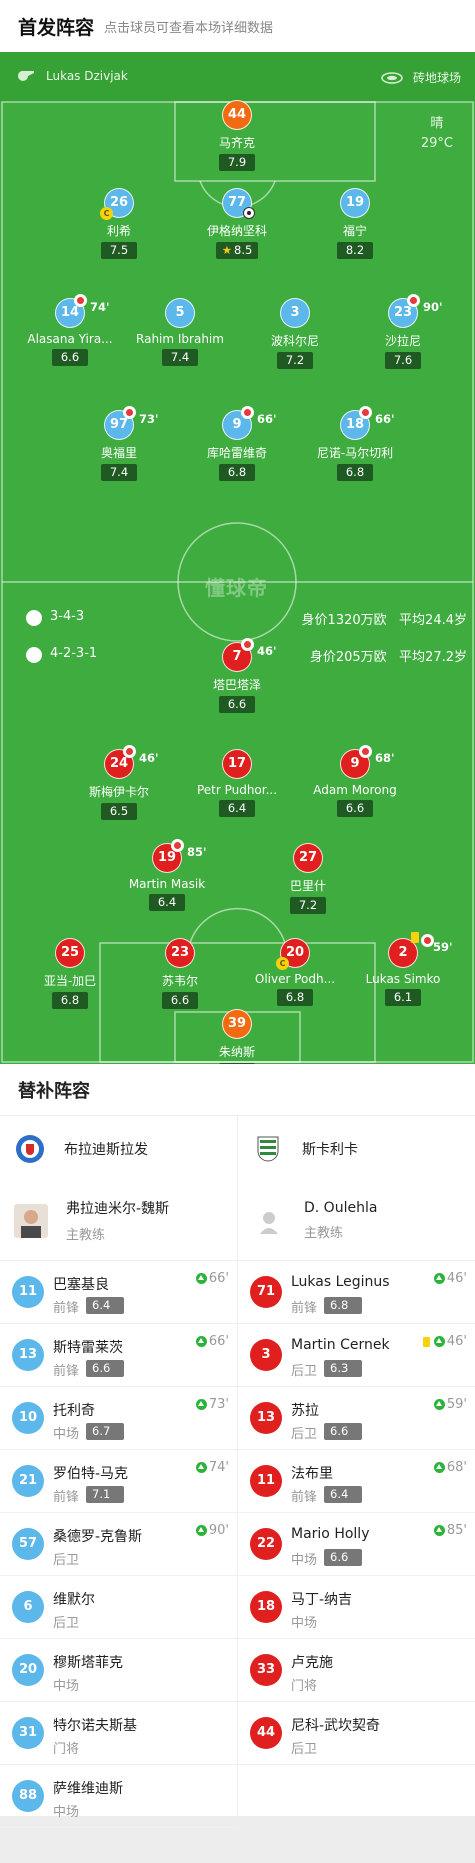 The height and width of the screenshot is (1863, 475). Describe the element at coordinates (236, 588) in the screenshot. I see `watermark: 懂球帝` at that location.